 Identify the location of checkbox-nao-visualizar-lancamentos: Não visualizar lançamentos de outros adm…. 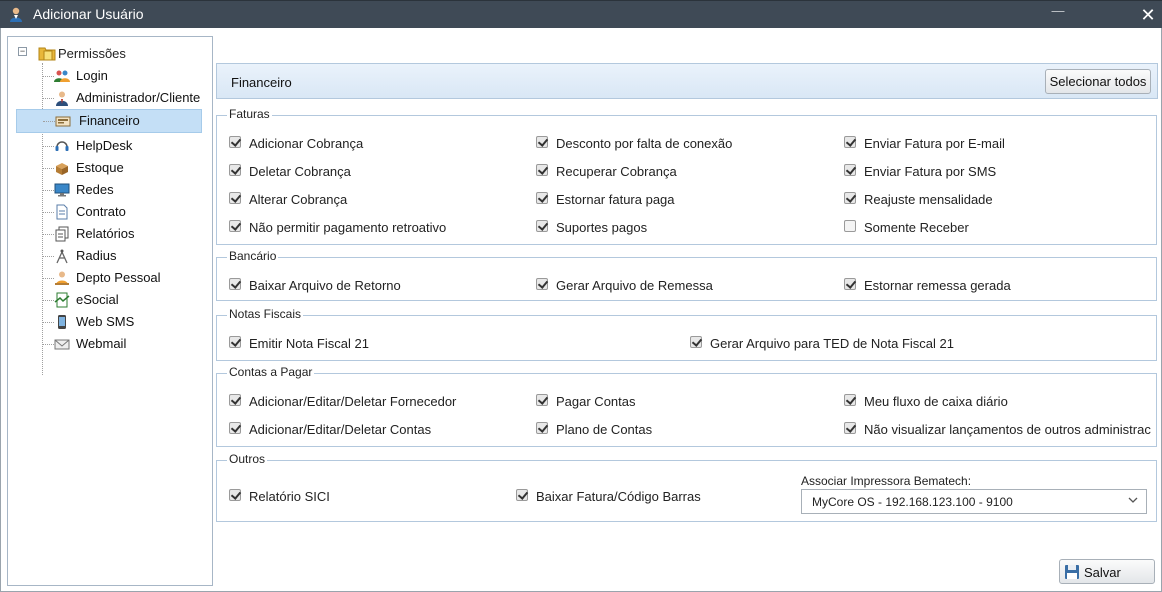
(999, 430).